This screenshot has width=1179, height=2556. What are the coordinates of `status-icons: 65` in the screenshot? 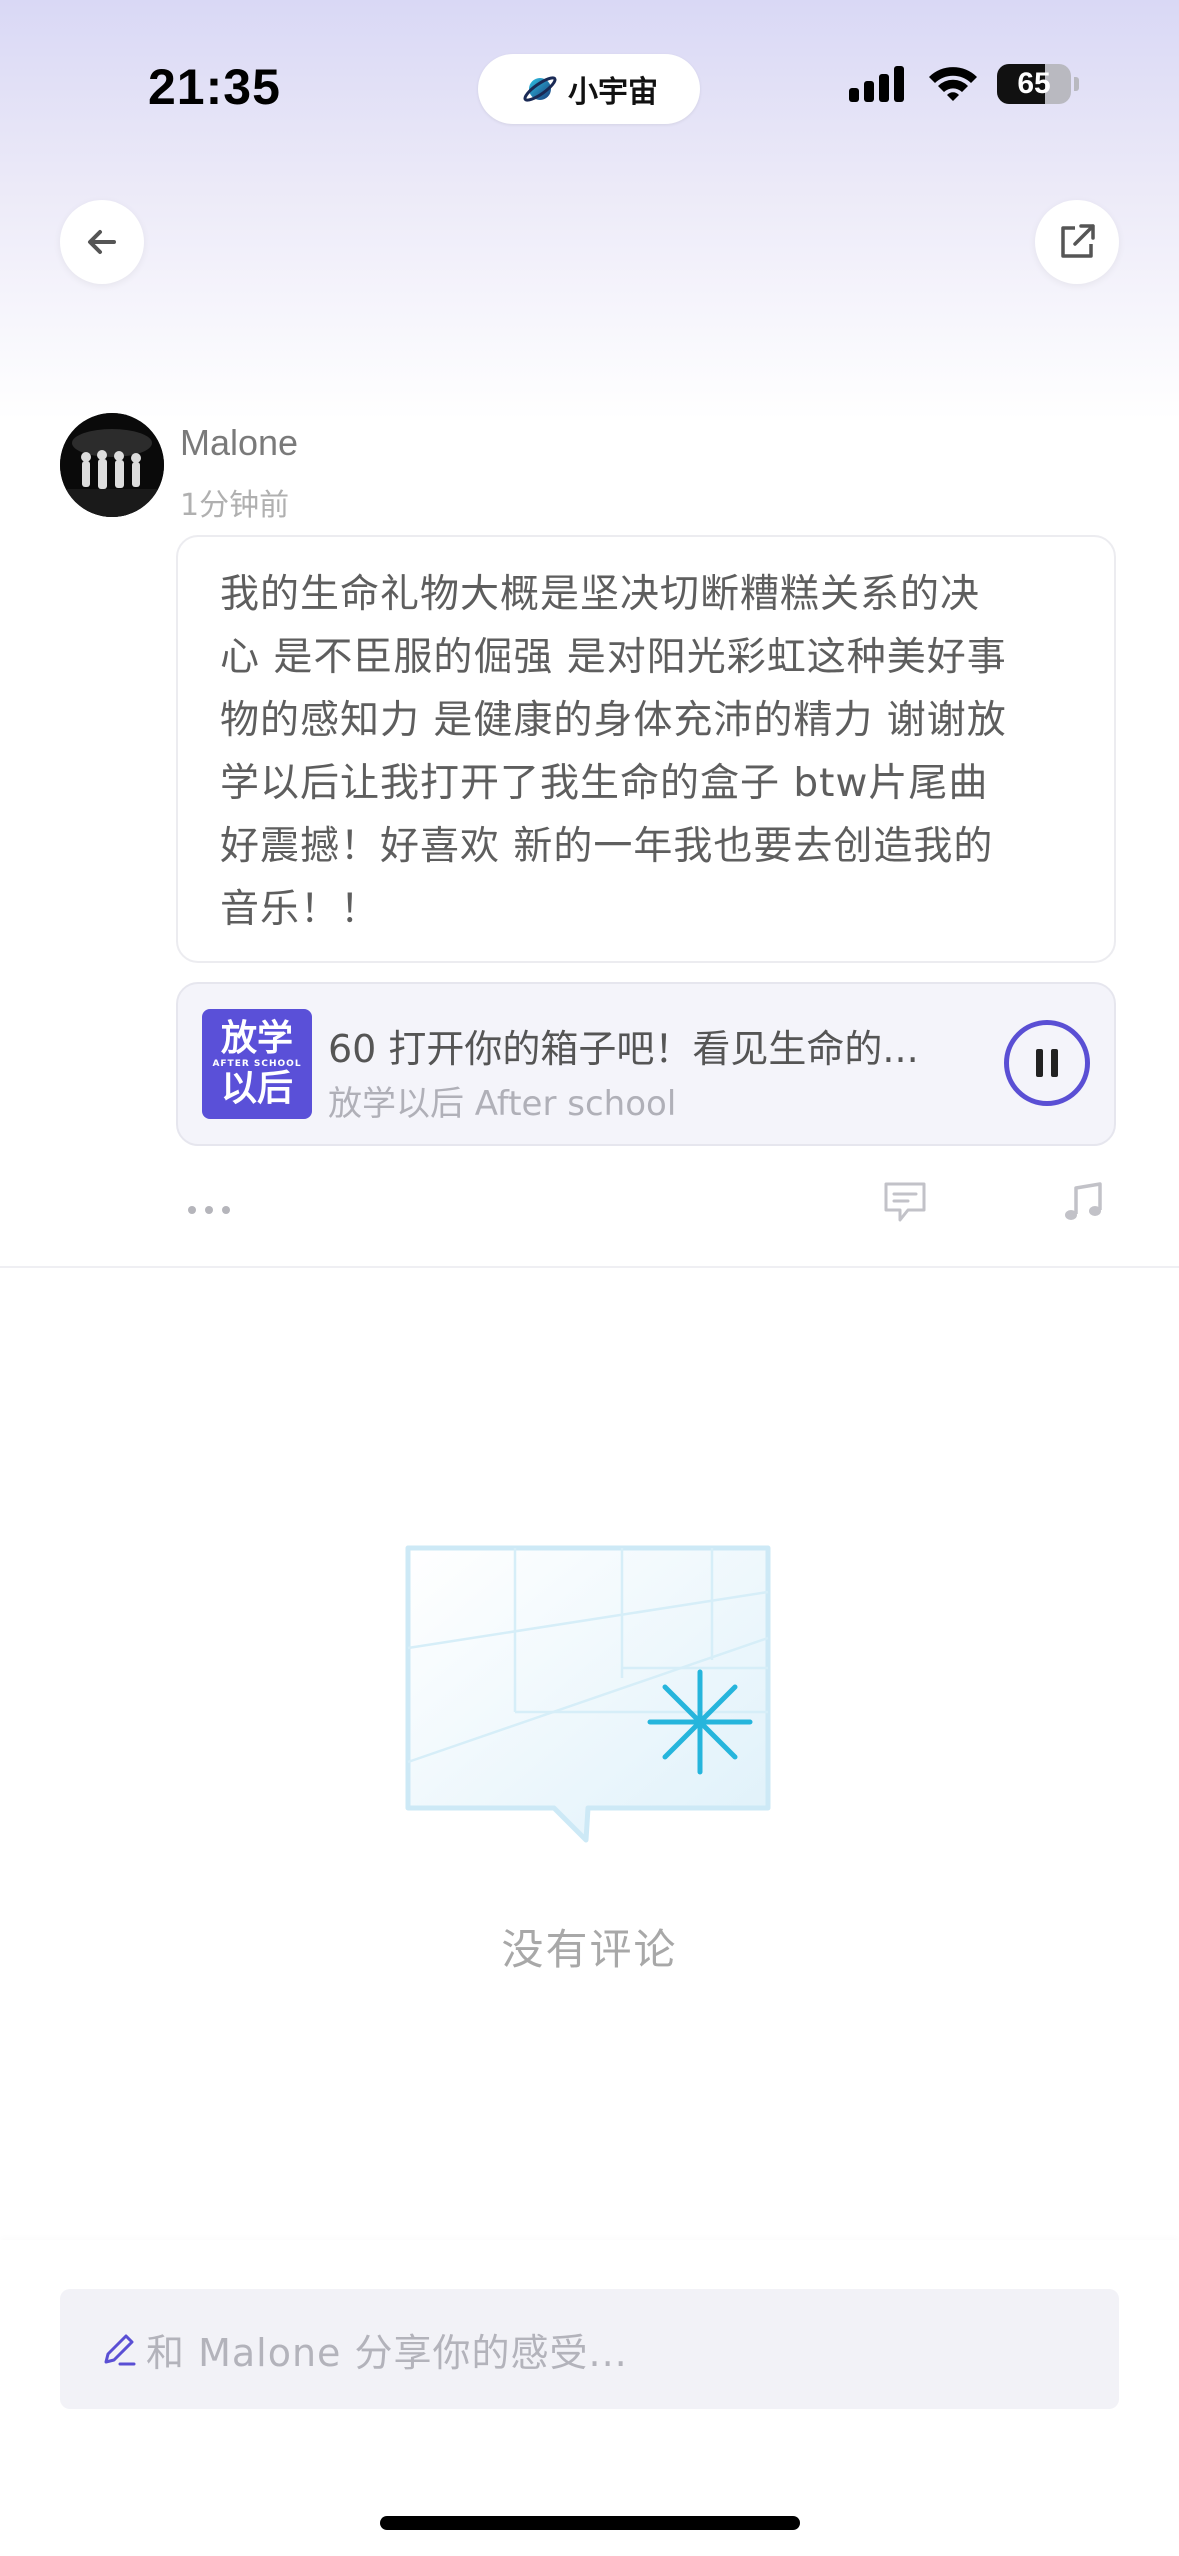 It's located at (964, 84).